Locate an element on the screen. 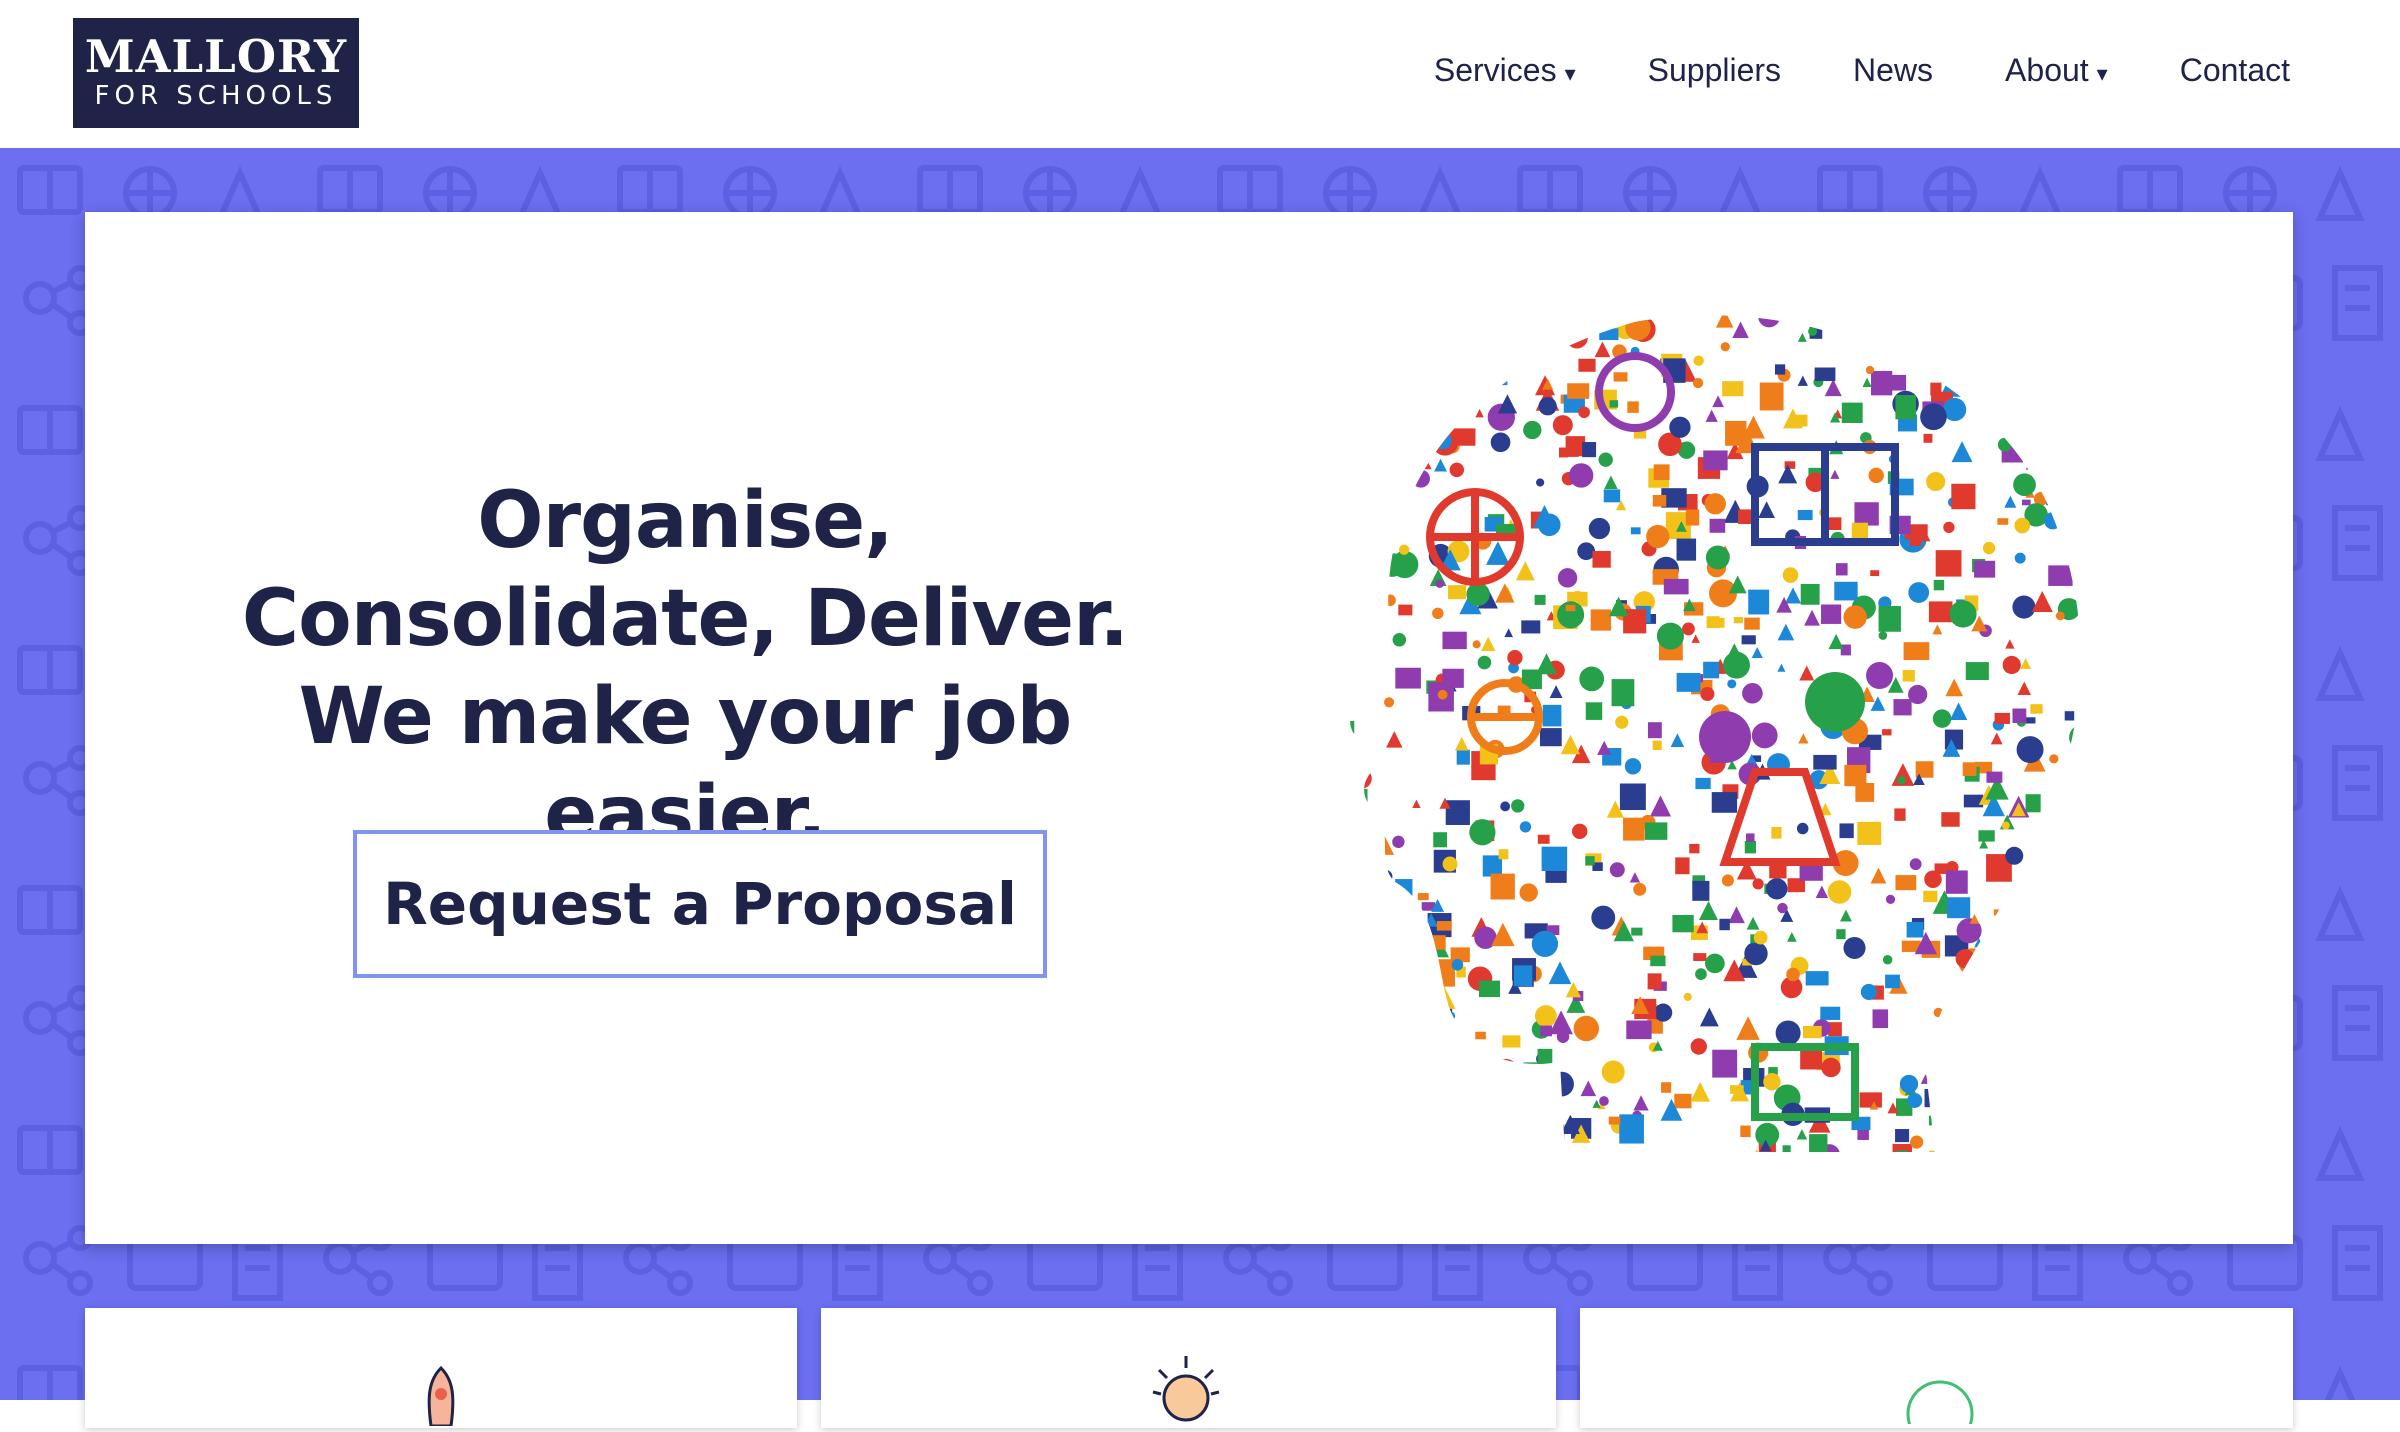  nav-services: Services ▾ is located at coordinates (1505, 70).